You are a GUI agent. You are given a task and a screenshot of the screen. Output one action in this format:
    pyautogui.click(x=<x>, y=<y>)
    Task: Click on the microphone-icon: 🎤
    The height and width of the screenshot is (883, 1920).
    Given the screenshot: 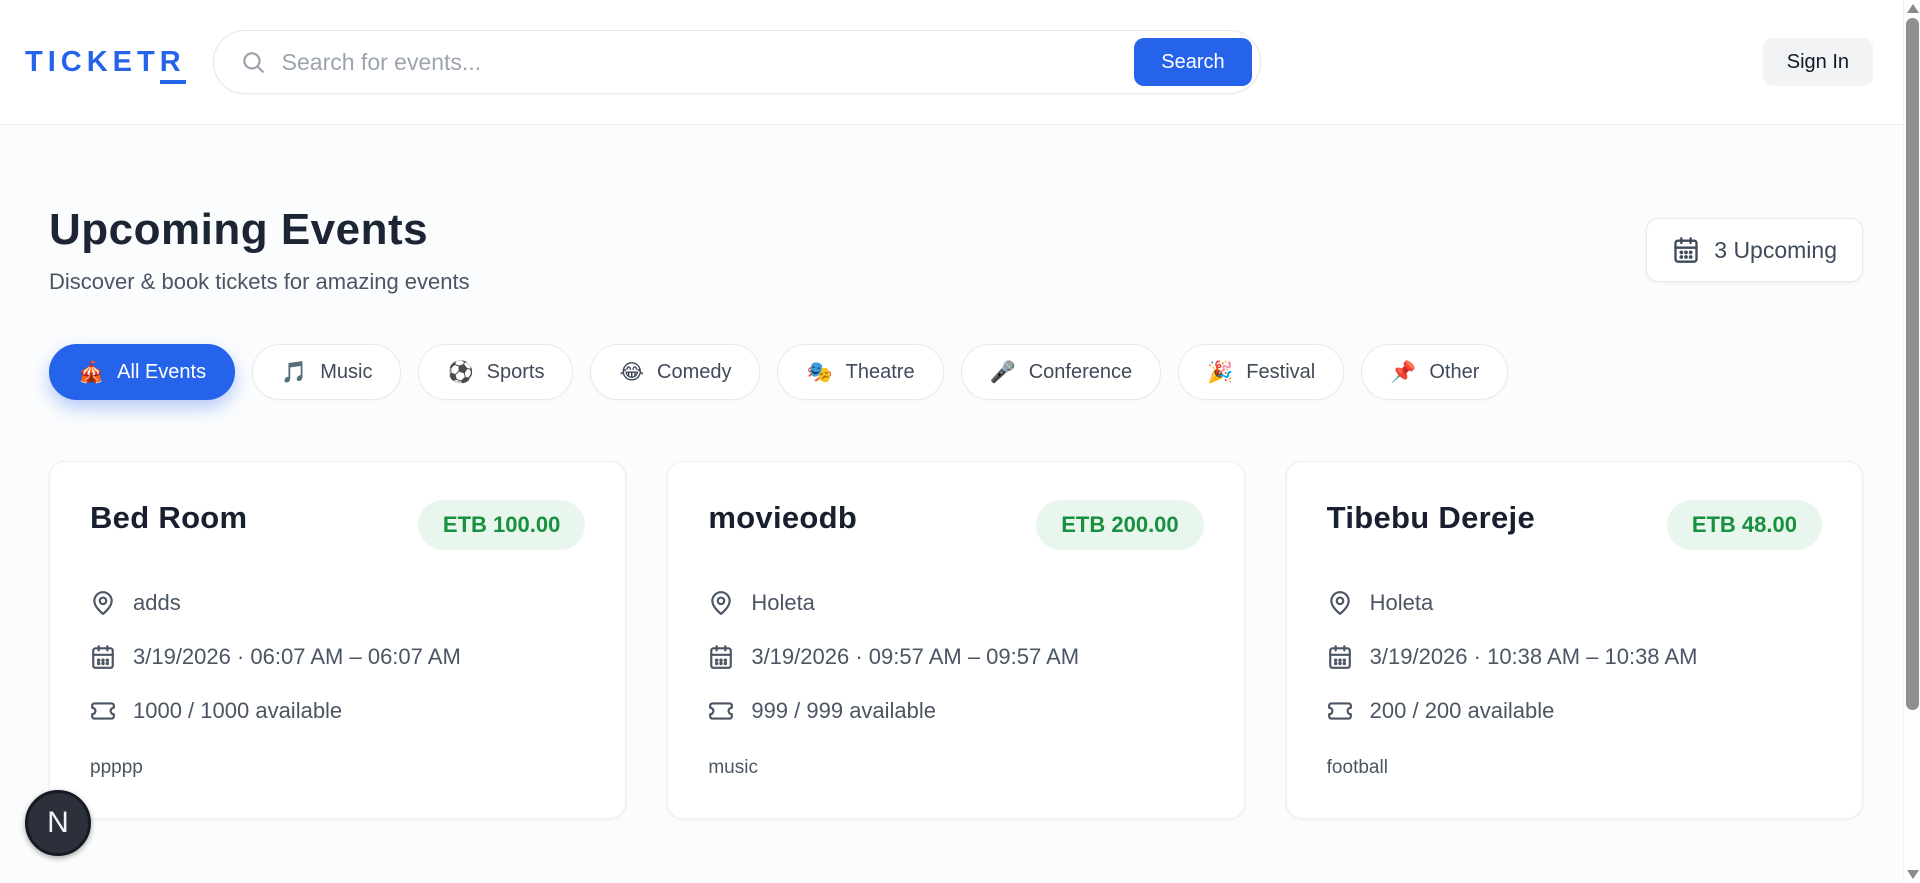 What is the action you would take?
    pyautogui.click(x=1002, y=372)
    